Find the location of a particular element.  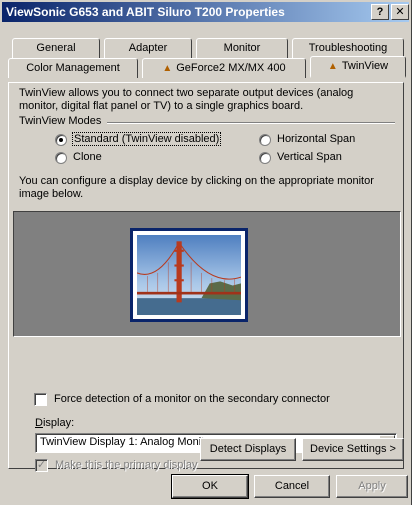

tab-troubleshooting: Troubleshooting is located at coordinates (348, 48).